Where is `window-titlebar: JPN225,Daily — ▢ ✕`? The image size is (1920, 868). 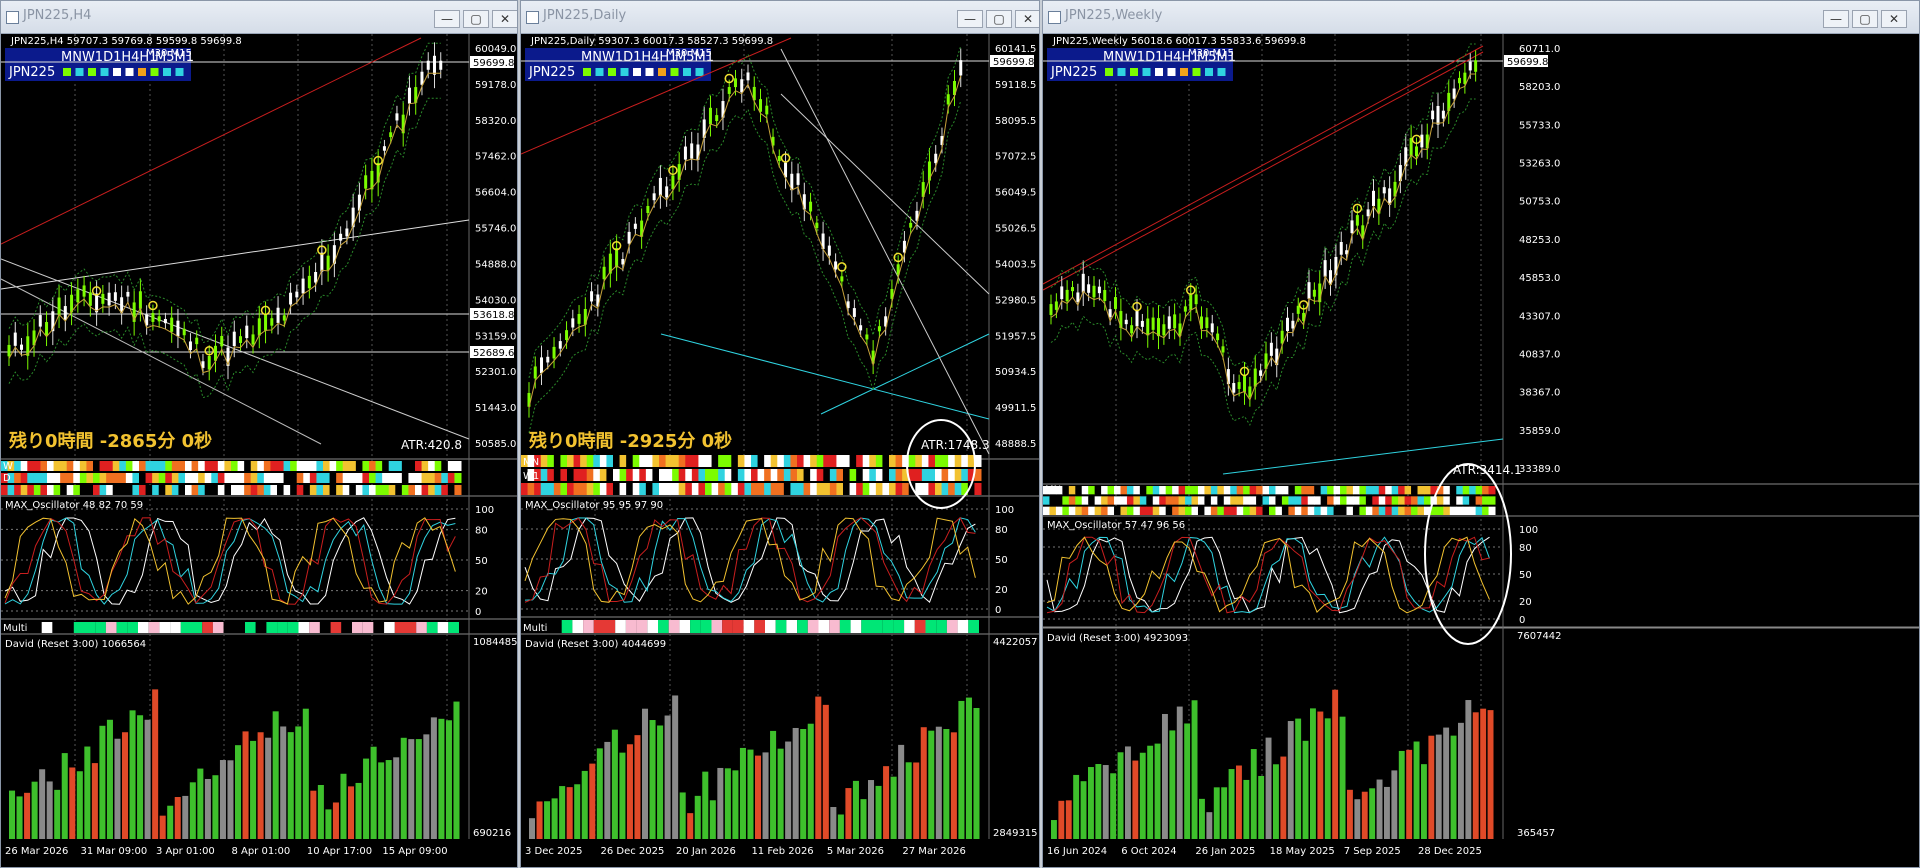
window-titlebar: JPN225,Daily — ▢ ✕ is located at coordinates (780, 17).